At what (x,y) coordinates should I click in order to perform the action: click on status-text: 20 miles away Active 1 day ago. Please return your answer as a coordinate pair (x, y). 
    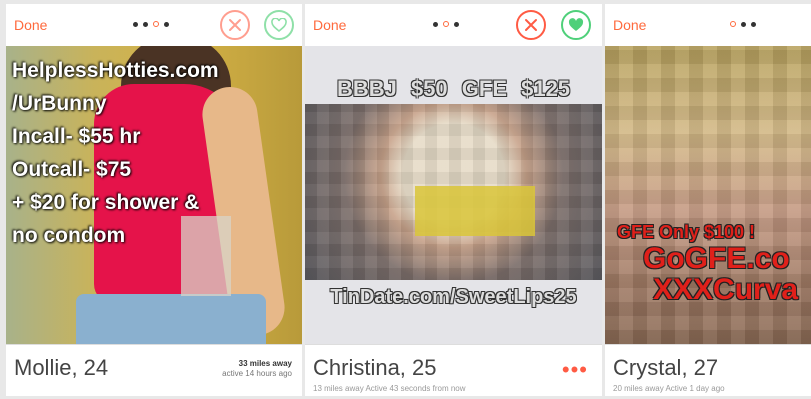
    Looking at the image, I should click on (669, 388).